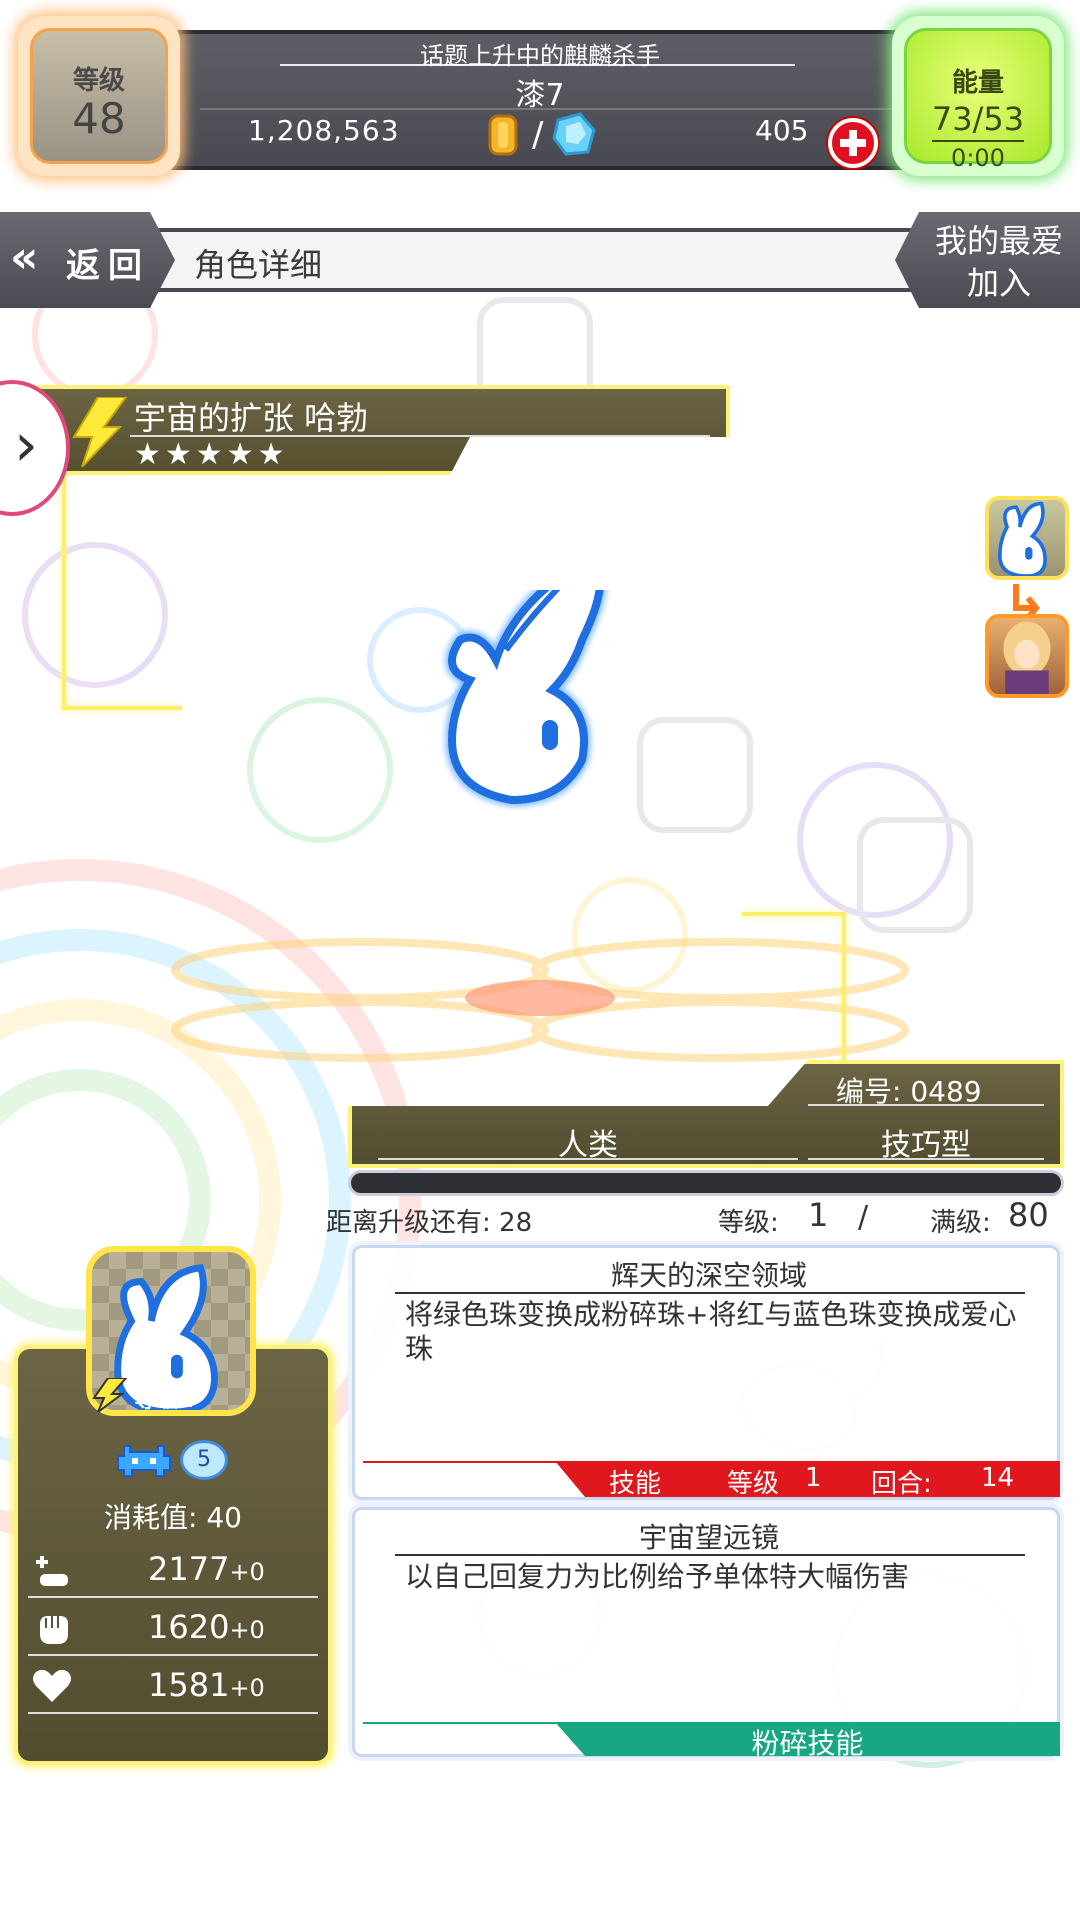  Describe the element at coordinates (998, 241) in the screenshot. I see `favorite-label-line1: 我的最爱` at that location.